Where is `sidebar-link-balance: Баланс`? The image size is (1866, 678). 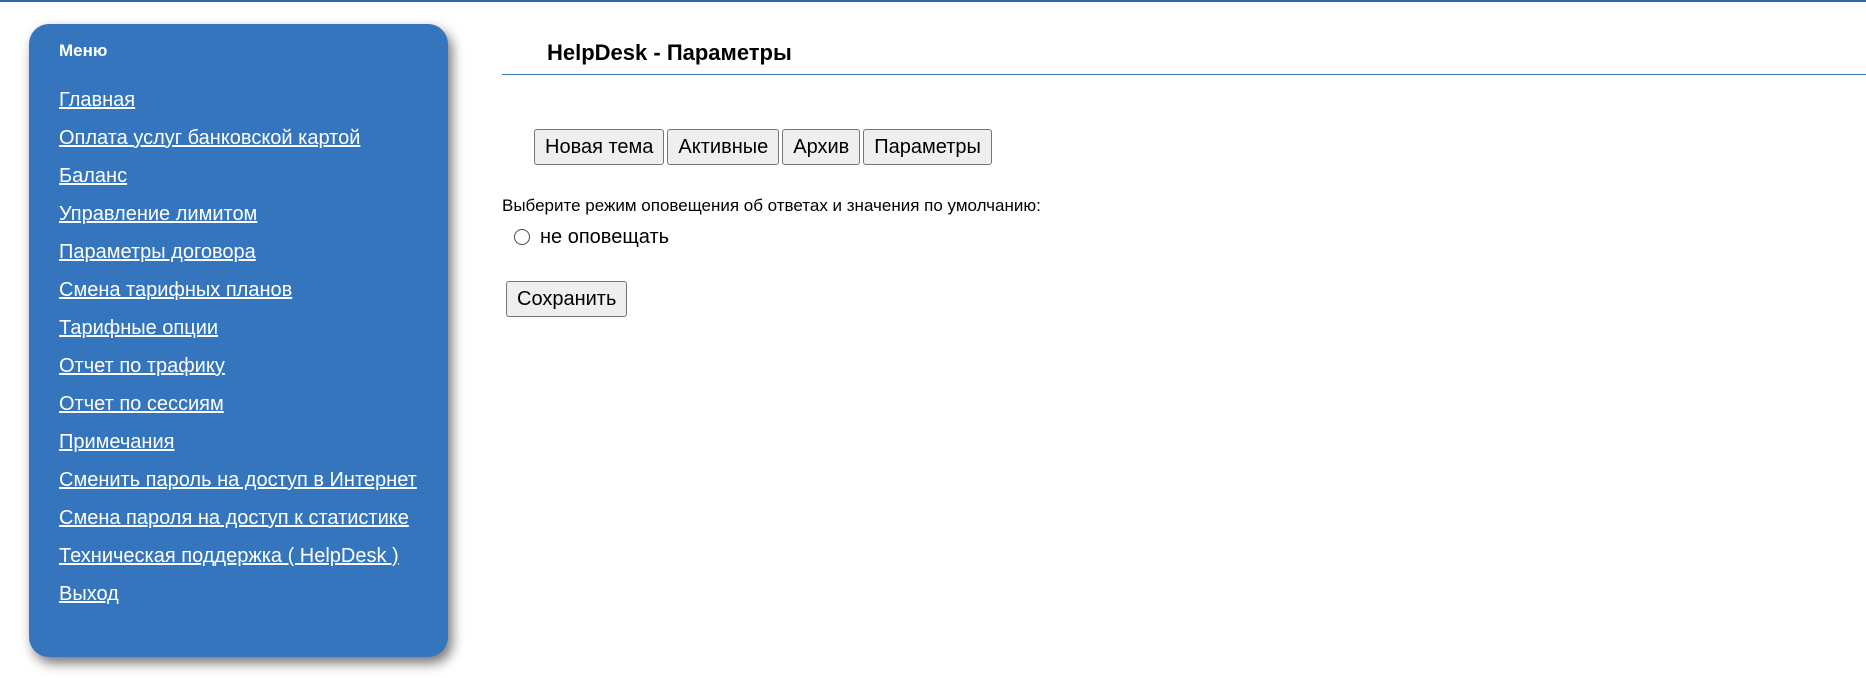 sidebar-link-balance: Баланс is located at coordinates (93, 176).